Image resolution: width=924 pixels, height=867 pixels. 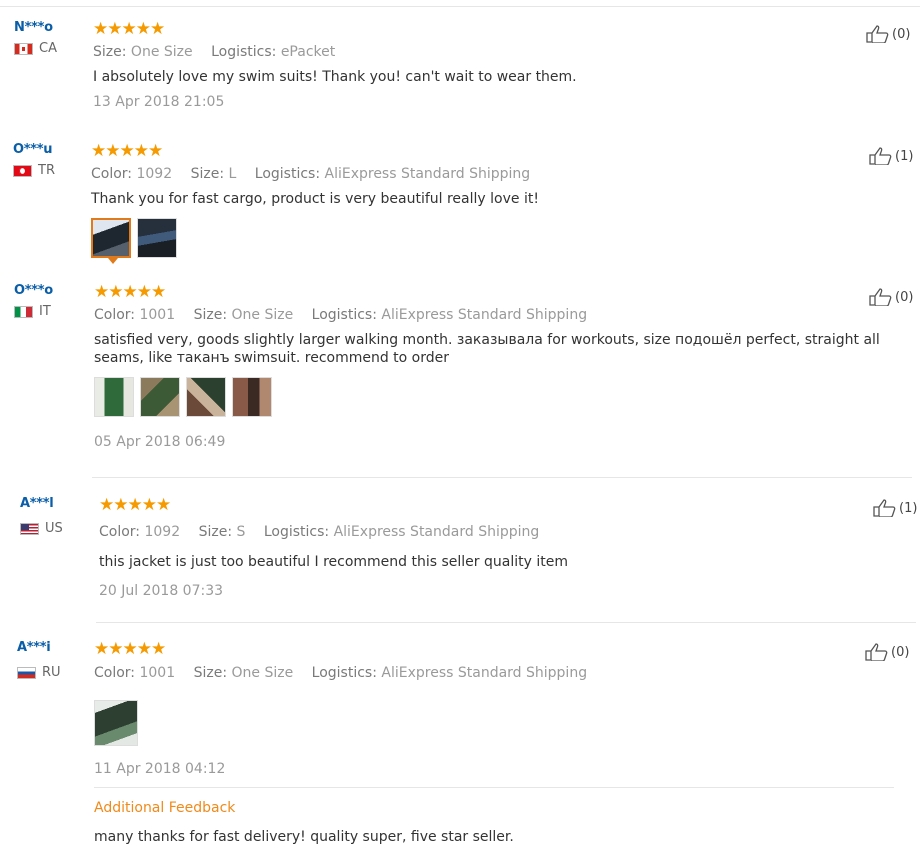 I want to click on review-date: 13 Apr 2018 21:05, so click(x=159, y=102).